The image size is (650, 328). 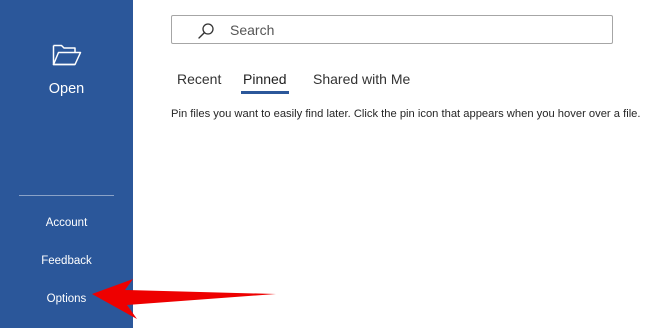 I want to click on search-input, so click(x=415, y=29).